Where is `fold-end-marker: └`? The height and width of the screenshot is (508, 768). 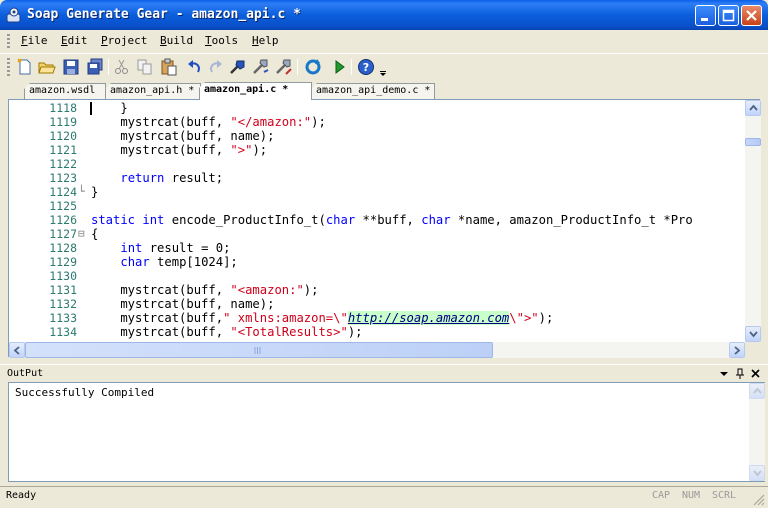
fold-end-marker: └ is located at coordinates (81, 191).